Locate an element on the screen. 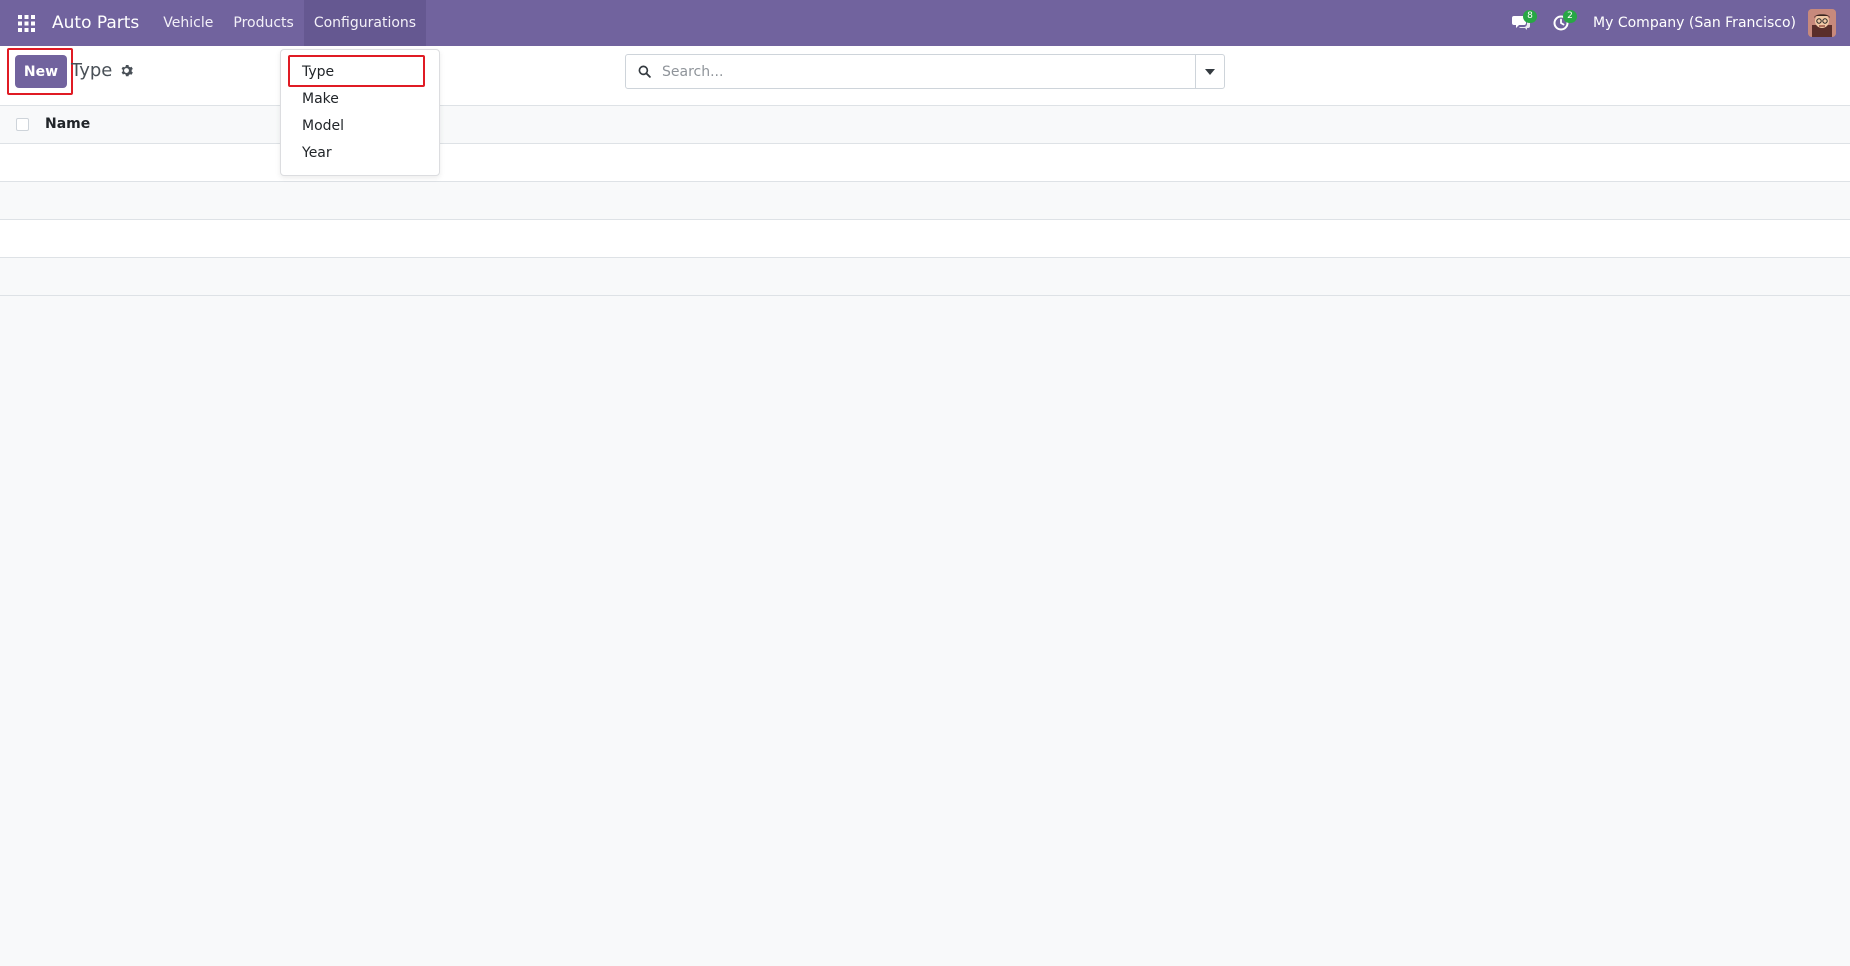 The width and height of the screenshot is (1850, 966). select-all-checkbox is located at coordinates (22, 124).